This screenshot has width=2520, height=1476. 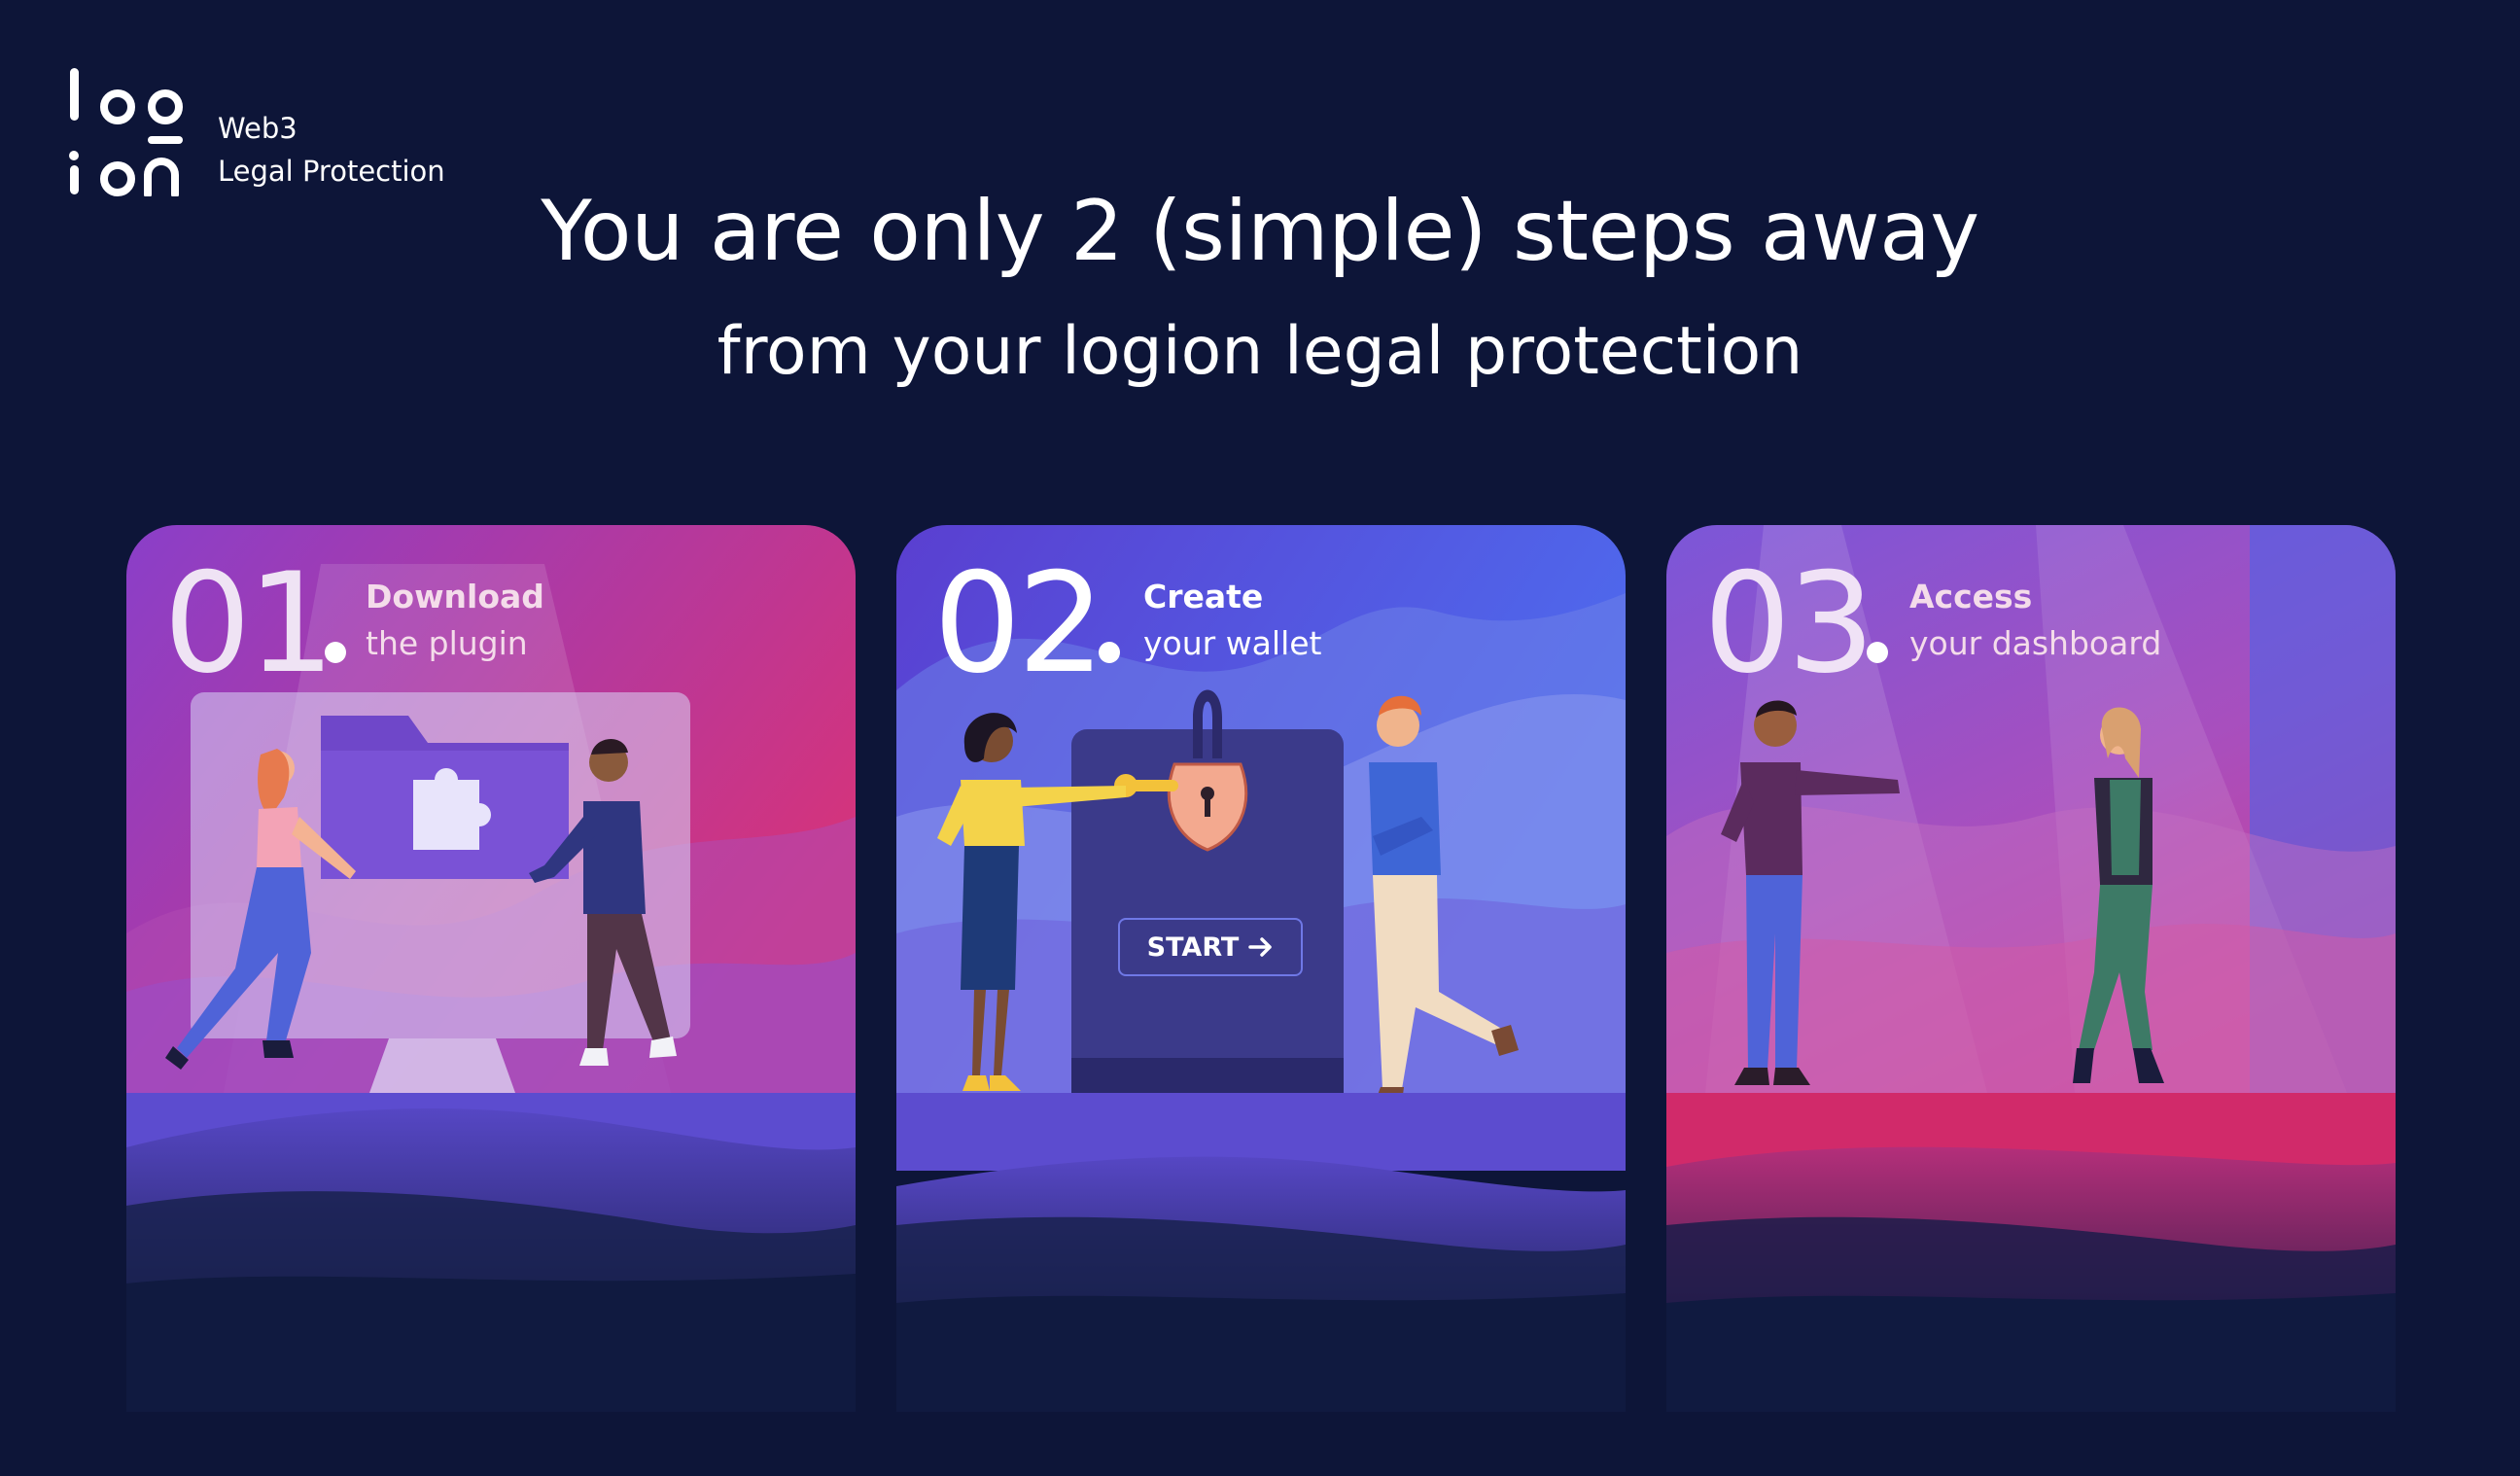 What do you see at coordinates (2035, 643) in the screenshot?
I see `step-subtitle: your dashboard` at bounding box center [2035, 643].